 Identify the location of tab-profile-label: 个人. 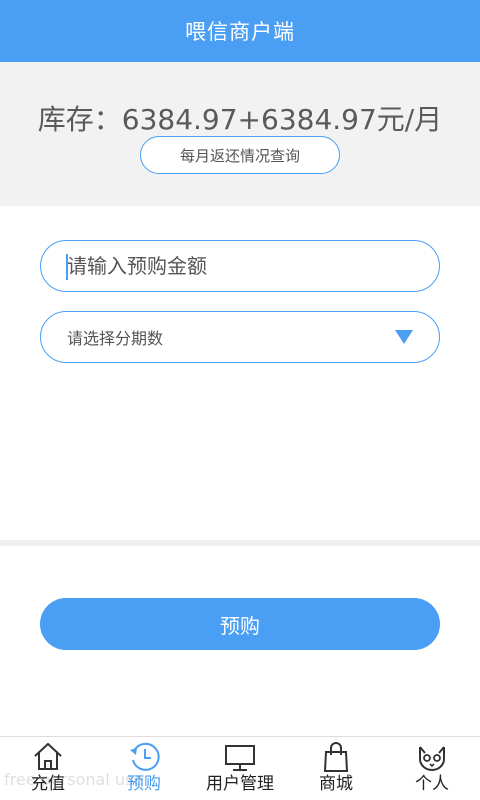
(432, 784).